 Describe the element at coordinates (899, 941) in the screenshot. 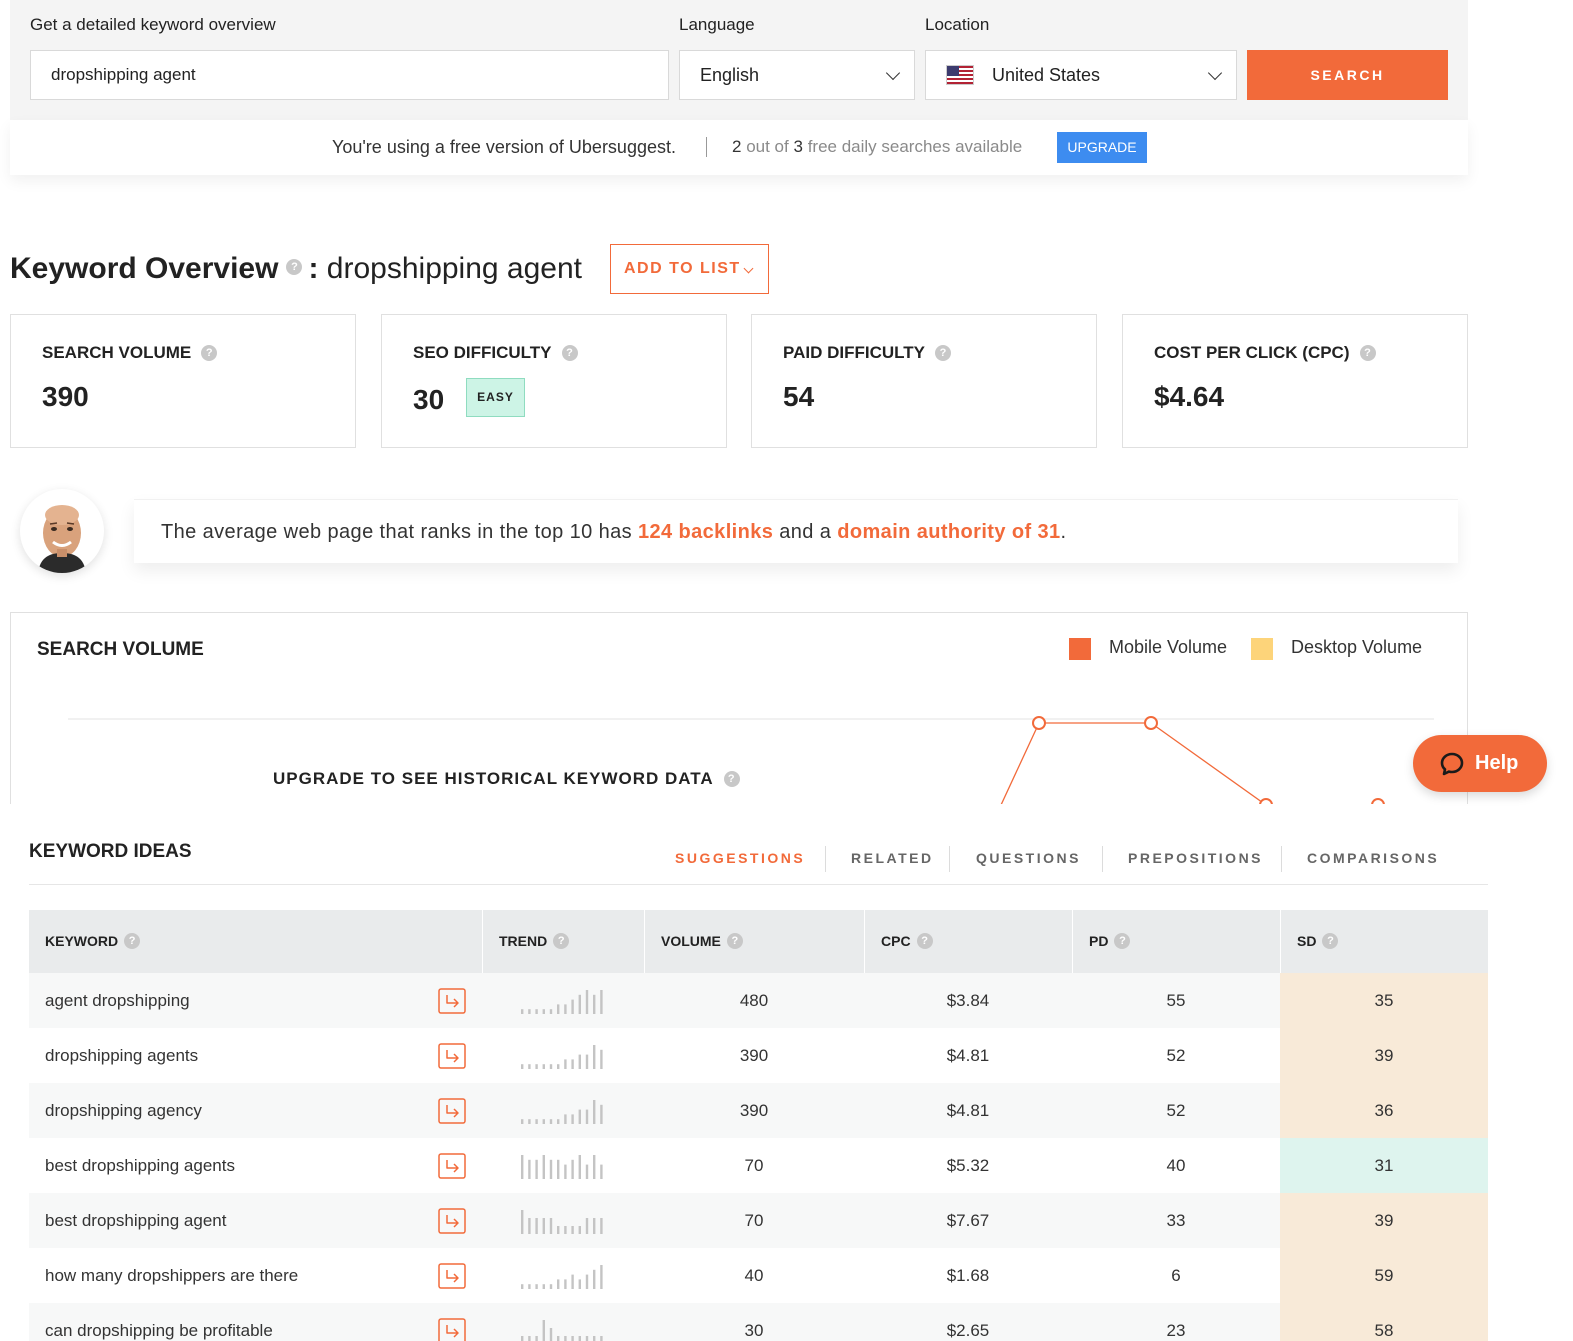

I see `column-header-cpc: CPC?` at that location.